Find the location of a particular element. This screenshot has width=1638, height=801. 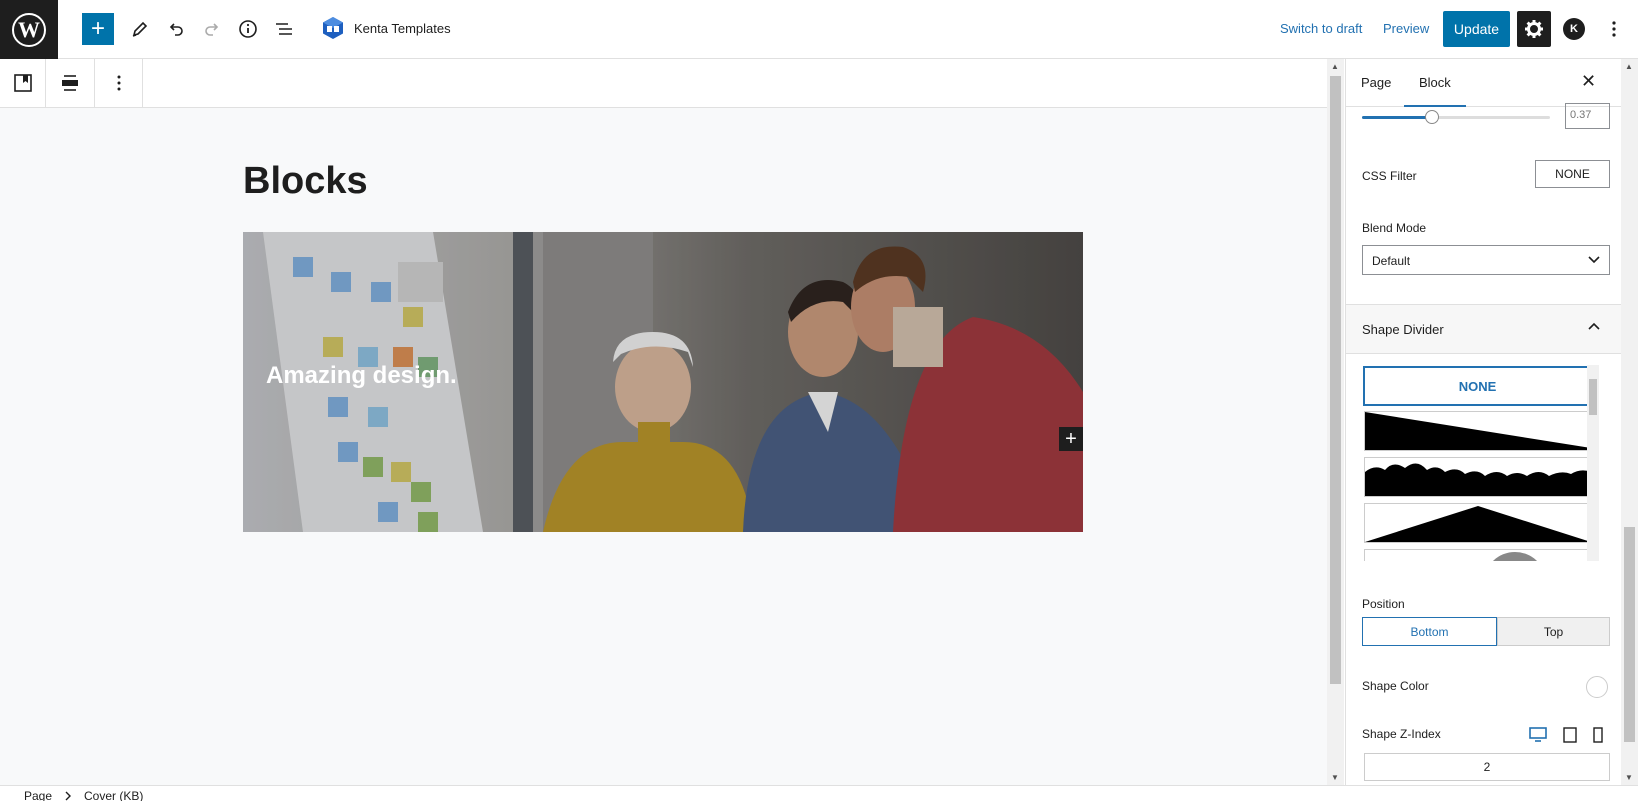

align-wide-icon is located at coordinates (70, 83).